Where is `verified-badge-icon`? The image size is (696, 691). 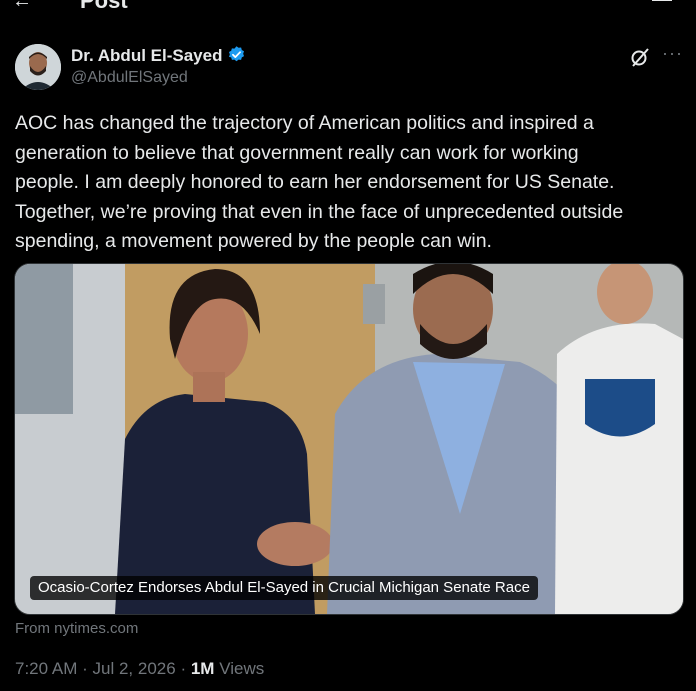 verified-badge-icon is located at coordinates (237, 54).